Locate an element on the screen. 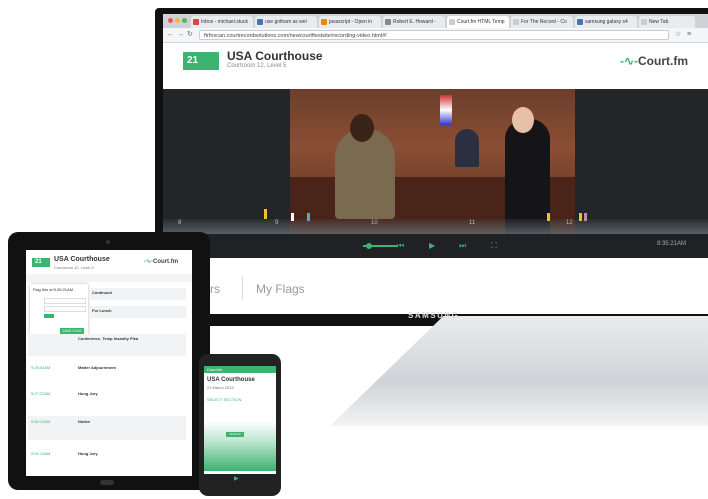 The width and height of the screenshot is (708, 499). event-title: Matter Adjournment is located at coordinates (97, 367).